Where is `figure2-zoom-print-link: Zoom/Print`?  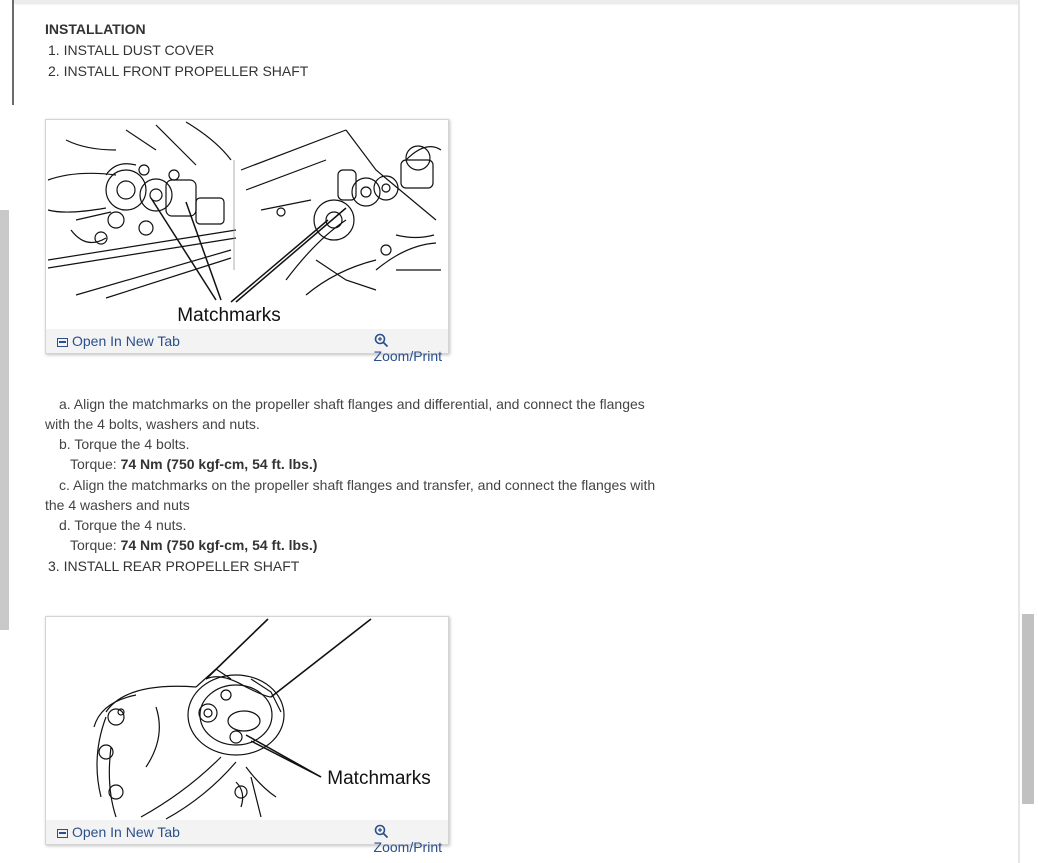 figure2-zoom-print-link: Zoom/Print is located at coordinates (408, 839).